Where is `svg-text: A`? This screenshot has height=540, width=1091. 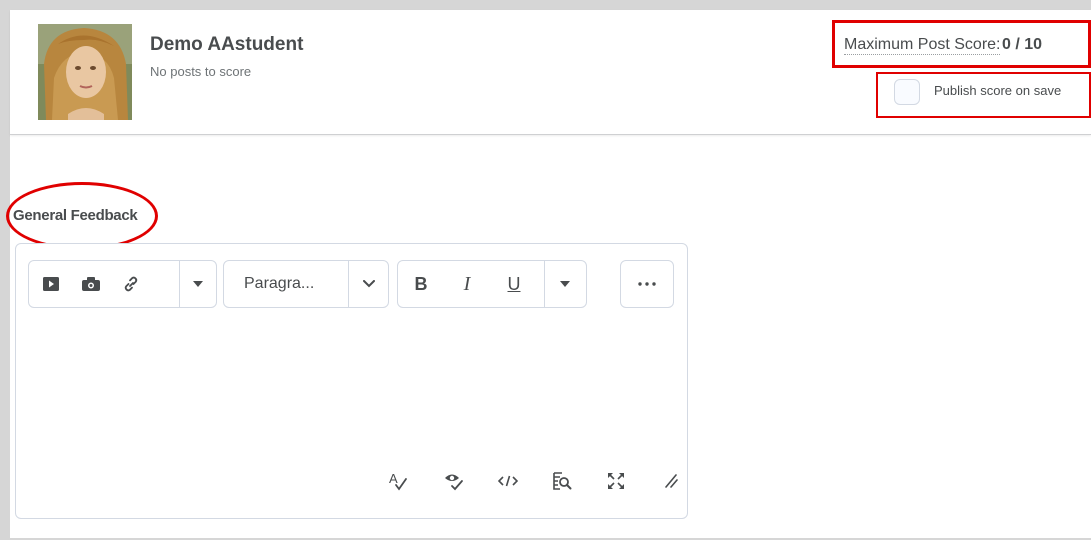
svg-text: A is located at coordinates (393, 478).